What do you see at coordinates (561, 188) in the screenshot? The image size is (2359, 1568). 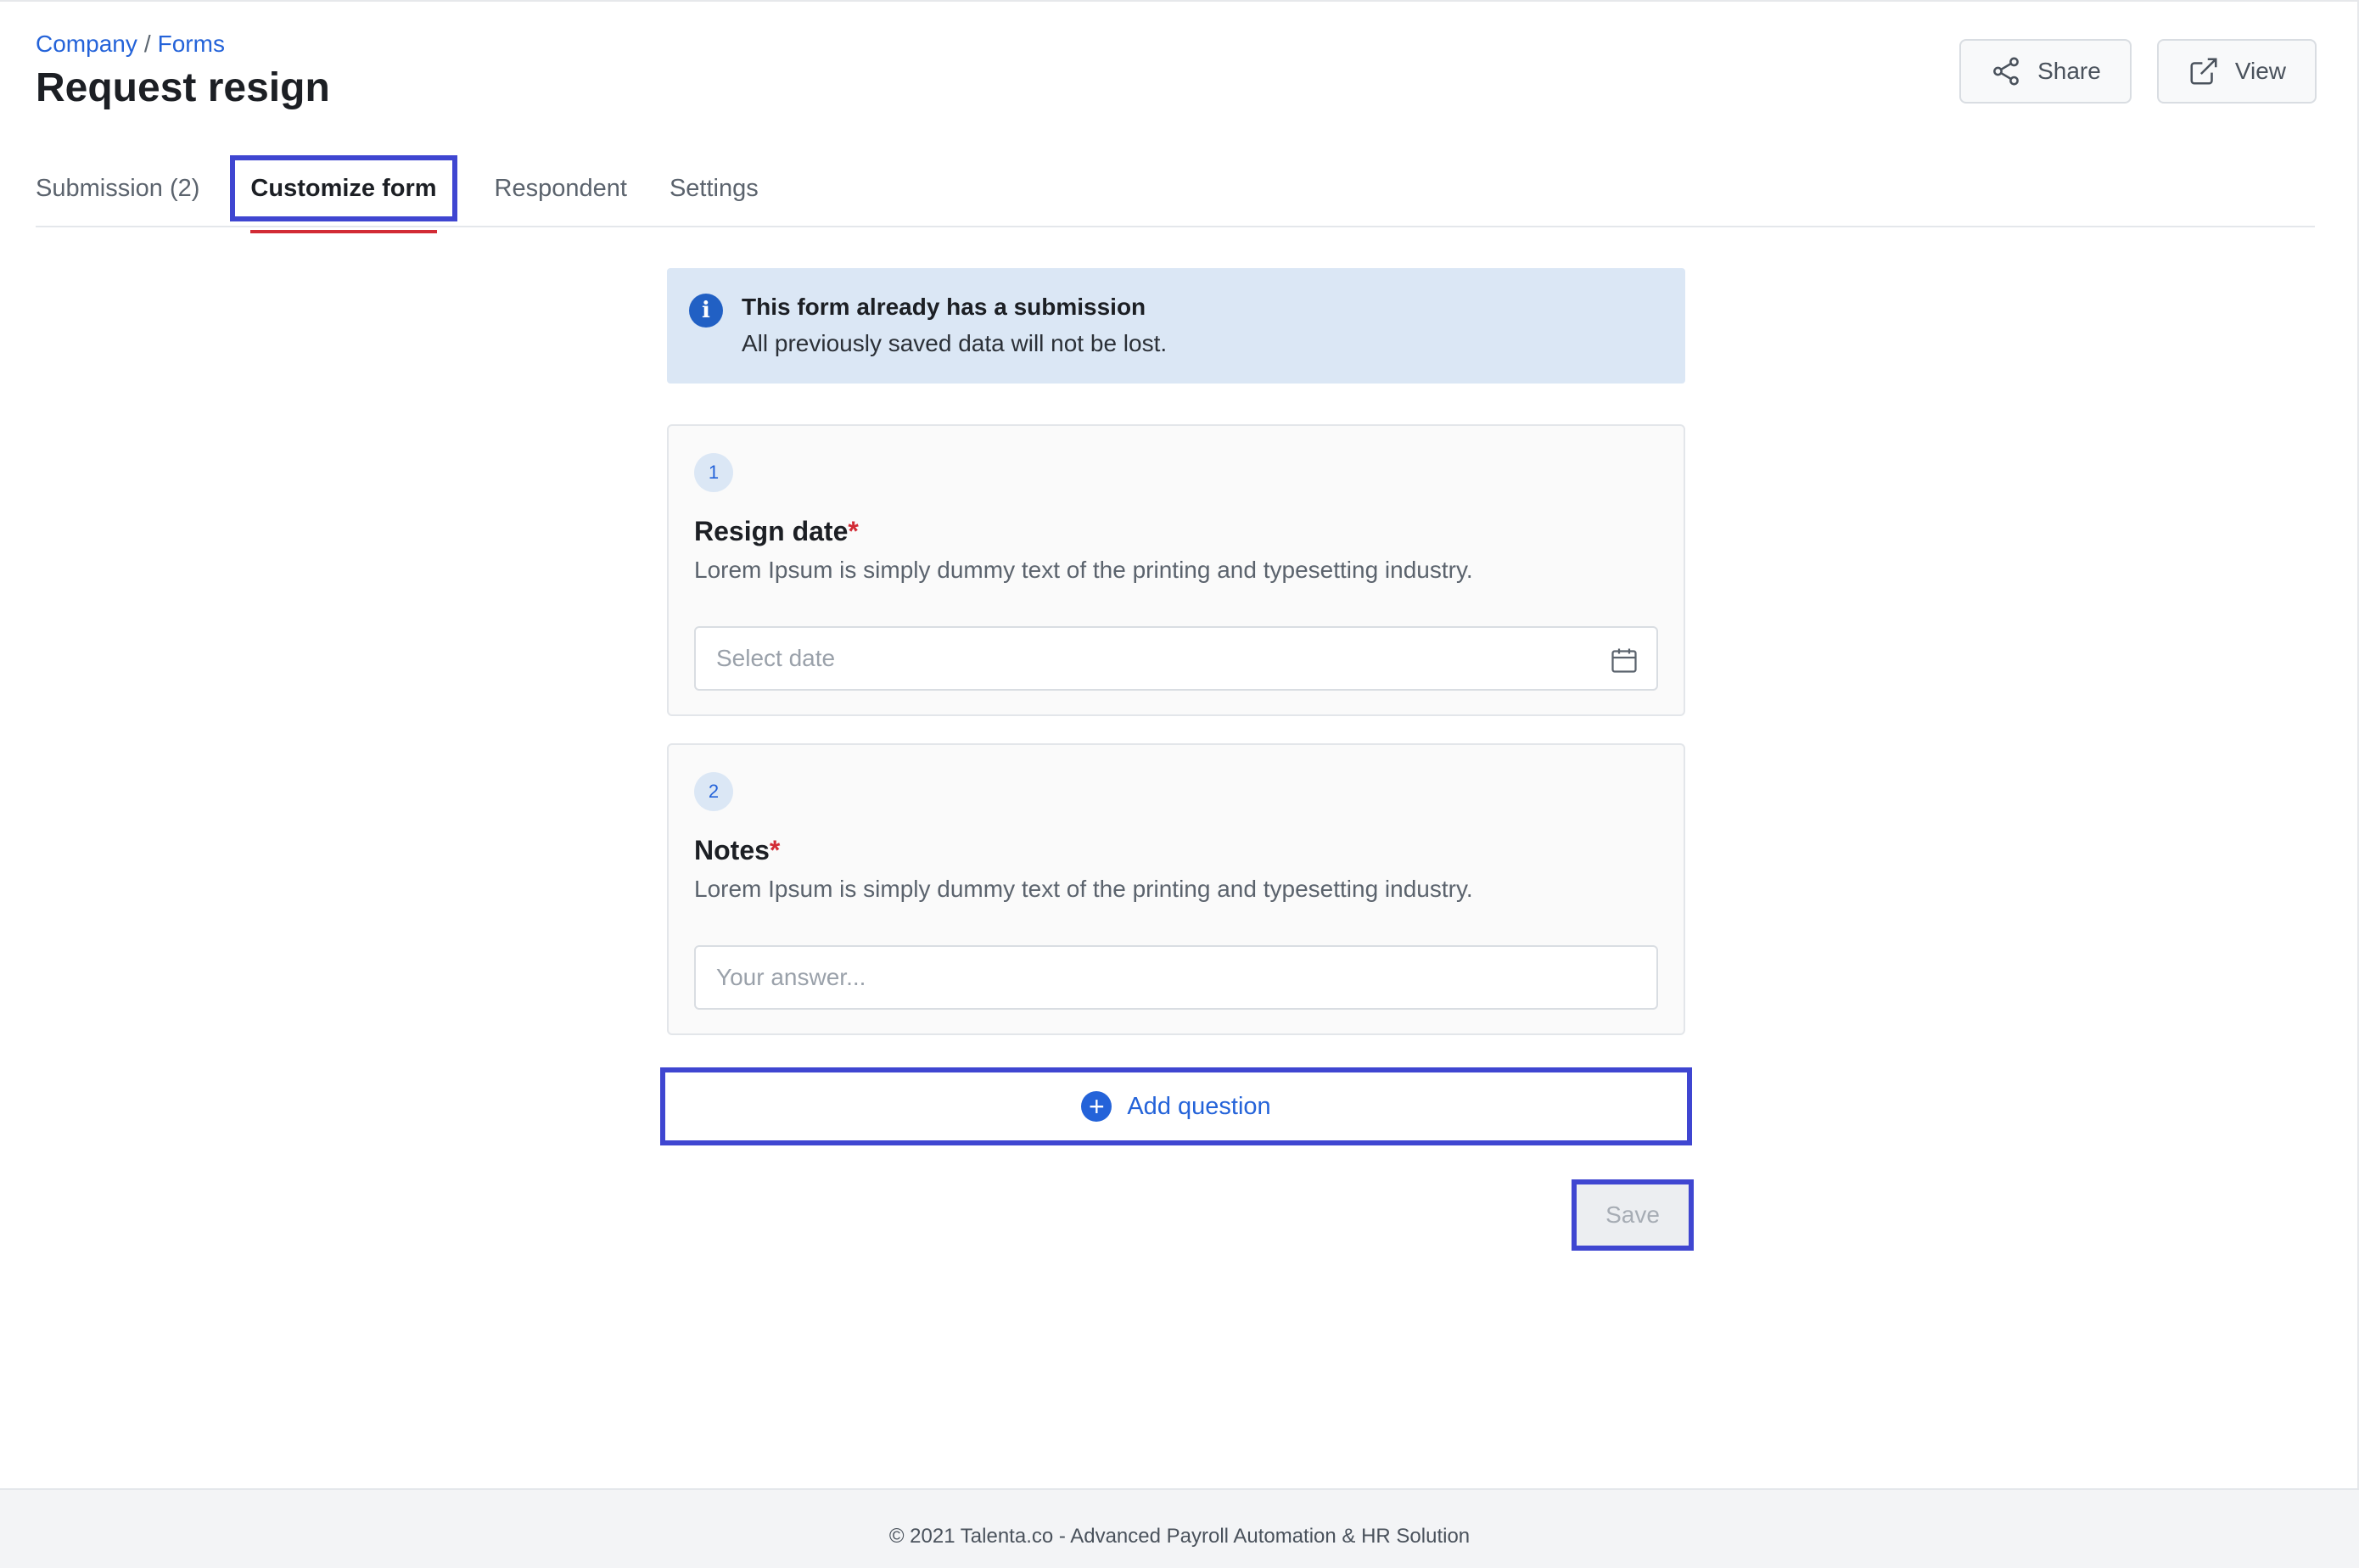 I see `tab-respondent: Respondent` at bounding box center [561, 188].